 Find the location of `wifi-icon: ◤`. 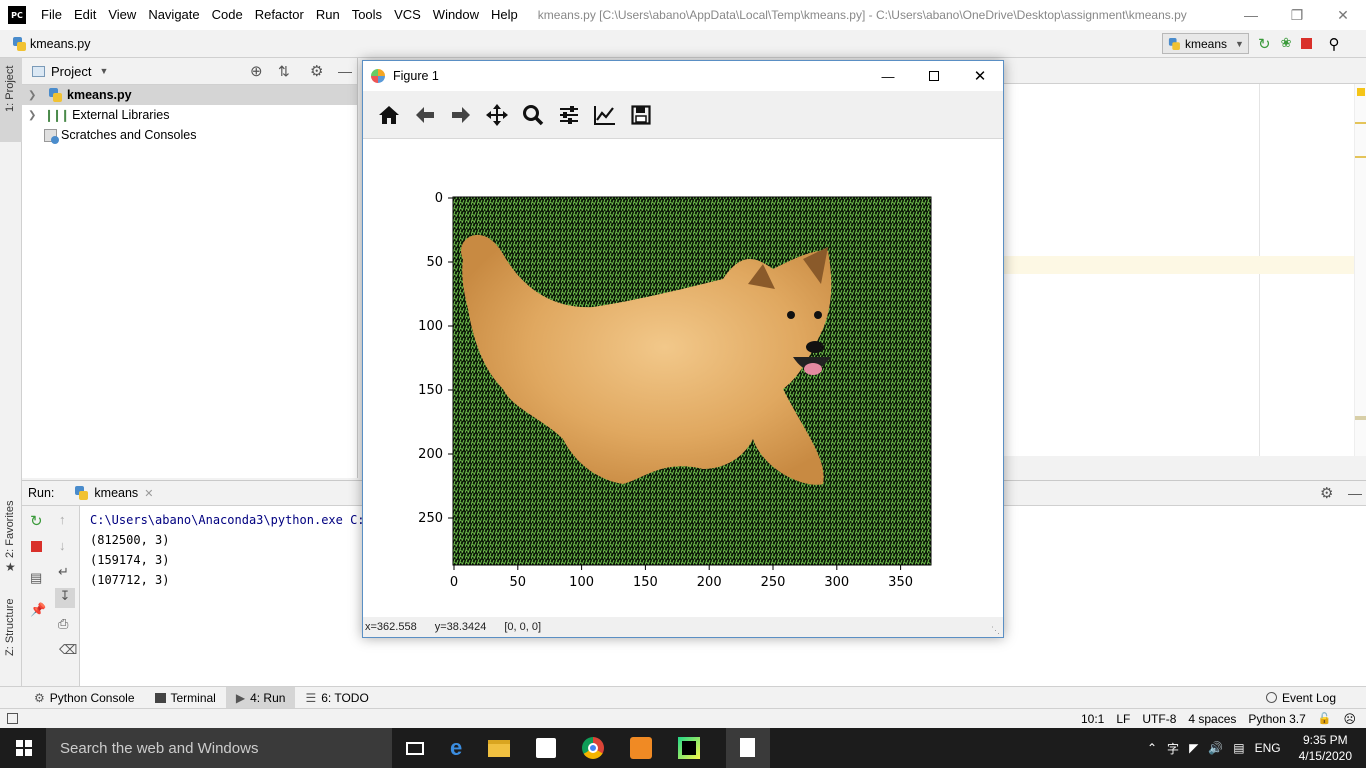

wifi-icon: ◤ is located at coordinates (1193, 748).